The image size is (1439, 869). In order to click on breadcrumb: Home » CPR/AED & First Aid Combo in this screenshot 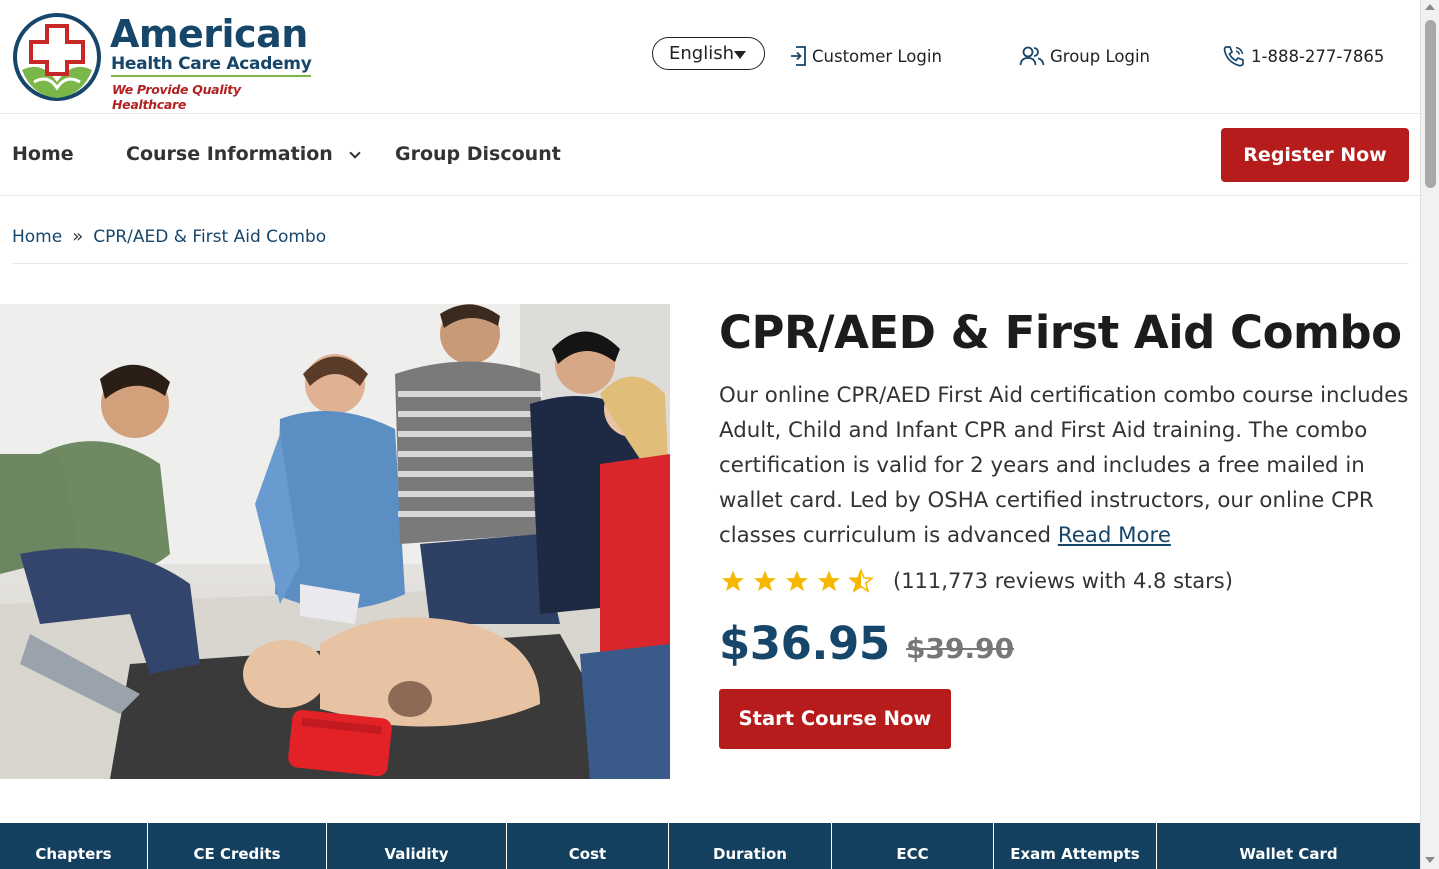, I will do `click(169, 236)`.